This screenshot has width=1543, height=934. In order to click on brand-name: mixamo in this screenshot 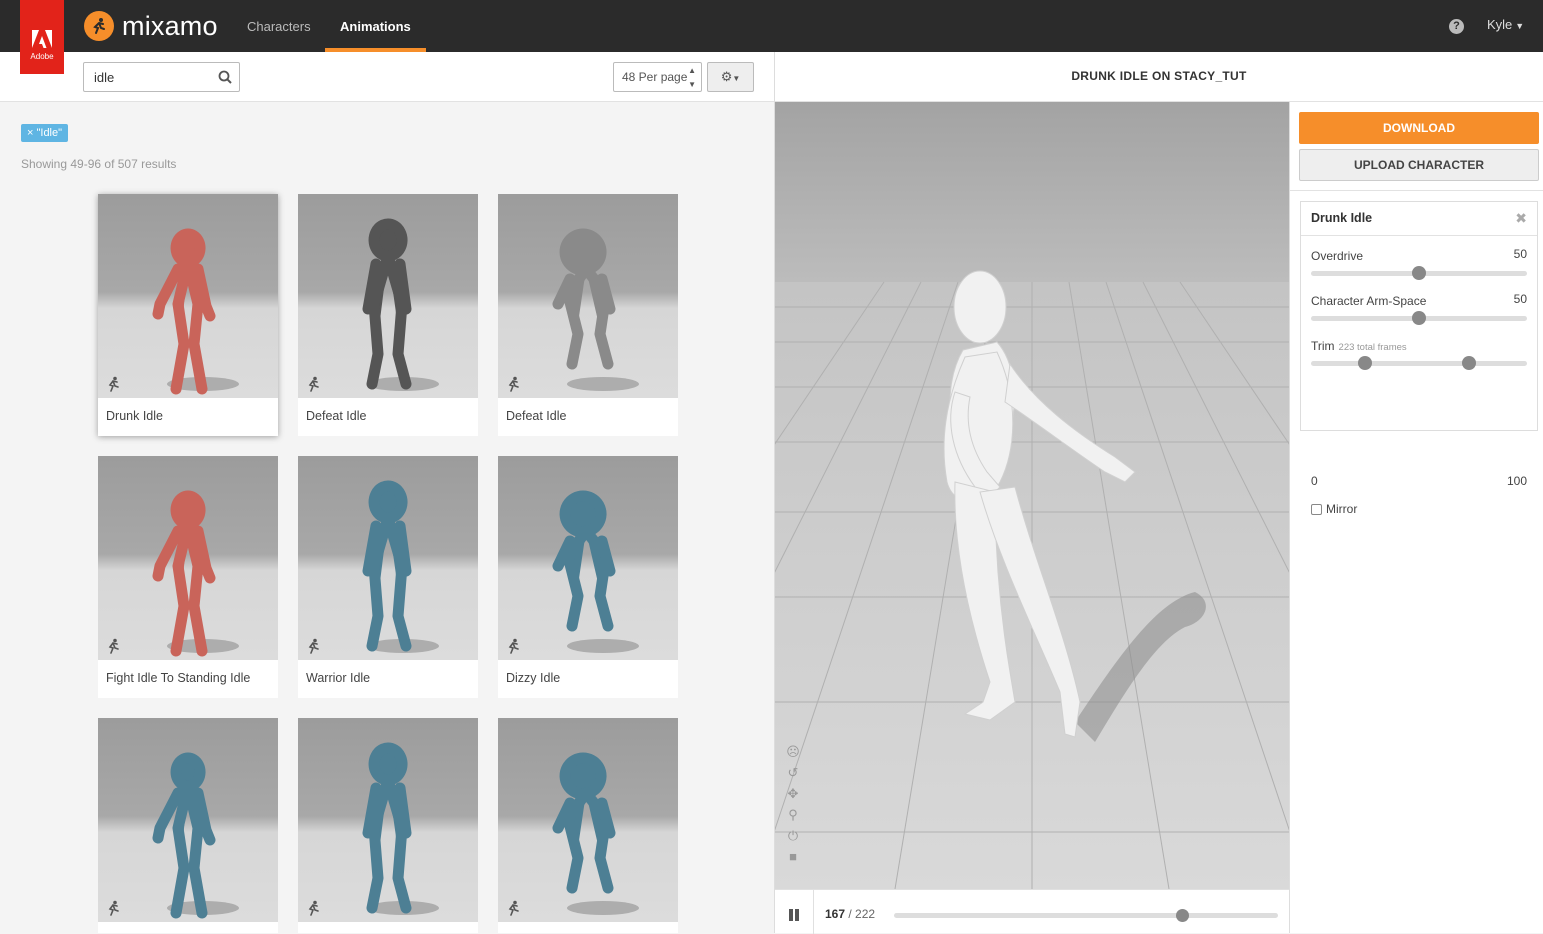, I will do `click(170, 25)`.